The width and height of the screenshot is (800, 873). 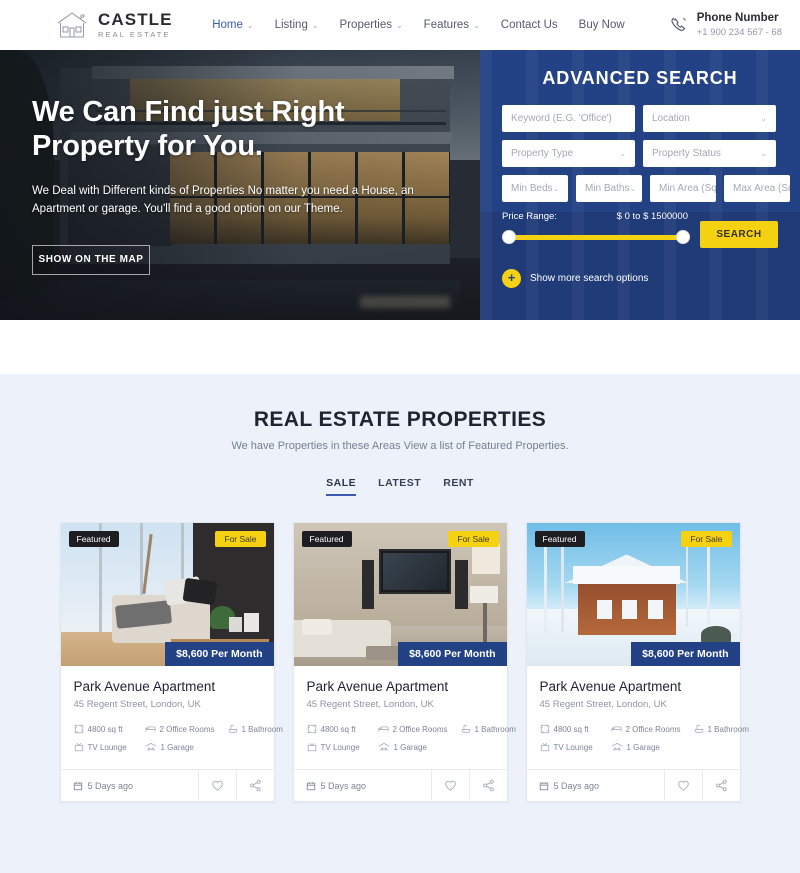 What do you see at coordinates (609, 188) in the screenshot?
I see `min-baths-select: Min Baths ⌄` at bounding box center [609, 188].